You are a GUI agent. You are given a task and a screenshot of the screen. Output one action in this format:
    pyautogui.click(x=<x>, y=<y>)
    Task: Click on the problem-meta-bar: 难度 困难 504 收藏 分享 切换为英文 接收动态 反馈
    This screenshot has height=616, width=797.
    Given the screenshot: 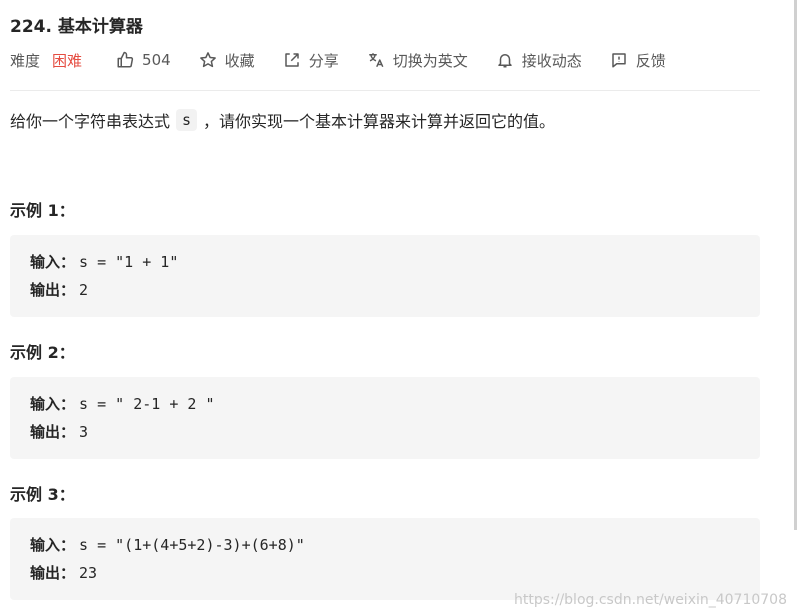 What is the action you would take?
    pyautogui.click(x=352, y=60)
    